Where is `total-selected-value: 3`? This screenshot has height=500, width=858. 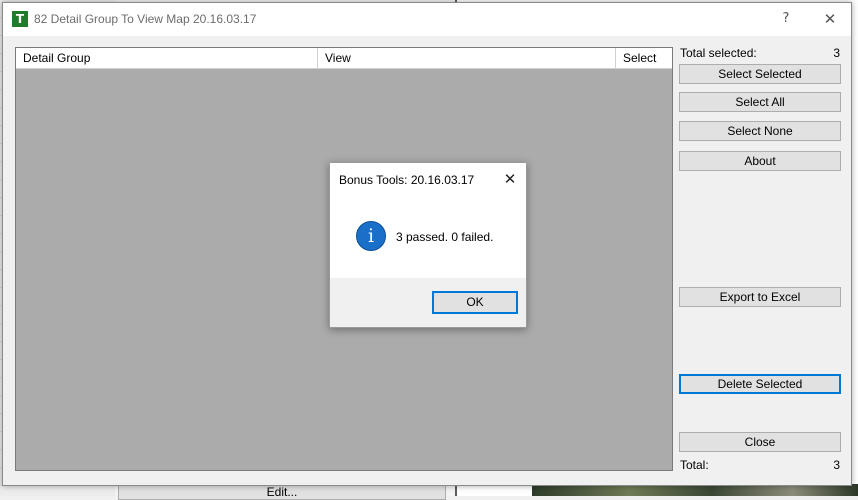 total-selected-value: 3 is located at coordinates (836, 53).